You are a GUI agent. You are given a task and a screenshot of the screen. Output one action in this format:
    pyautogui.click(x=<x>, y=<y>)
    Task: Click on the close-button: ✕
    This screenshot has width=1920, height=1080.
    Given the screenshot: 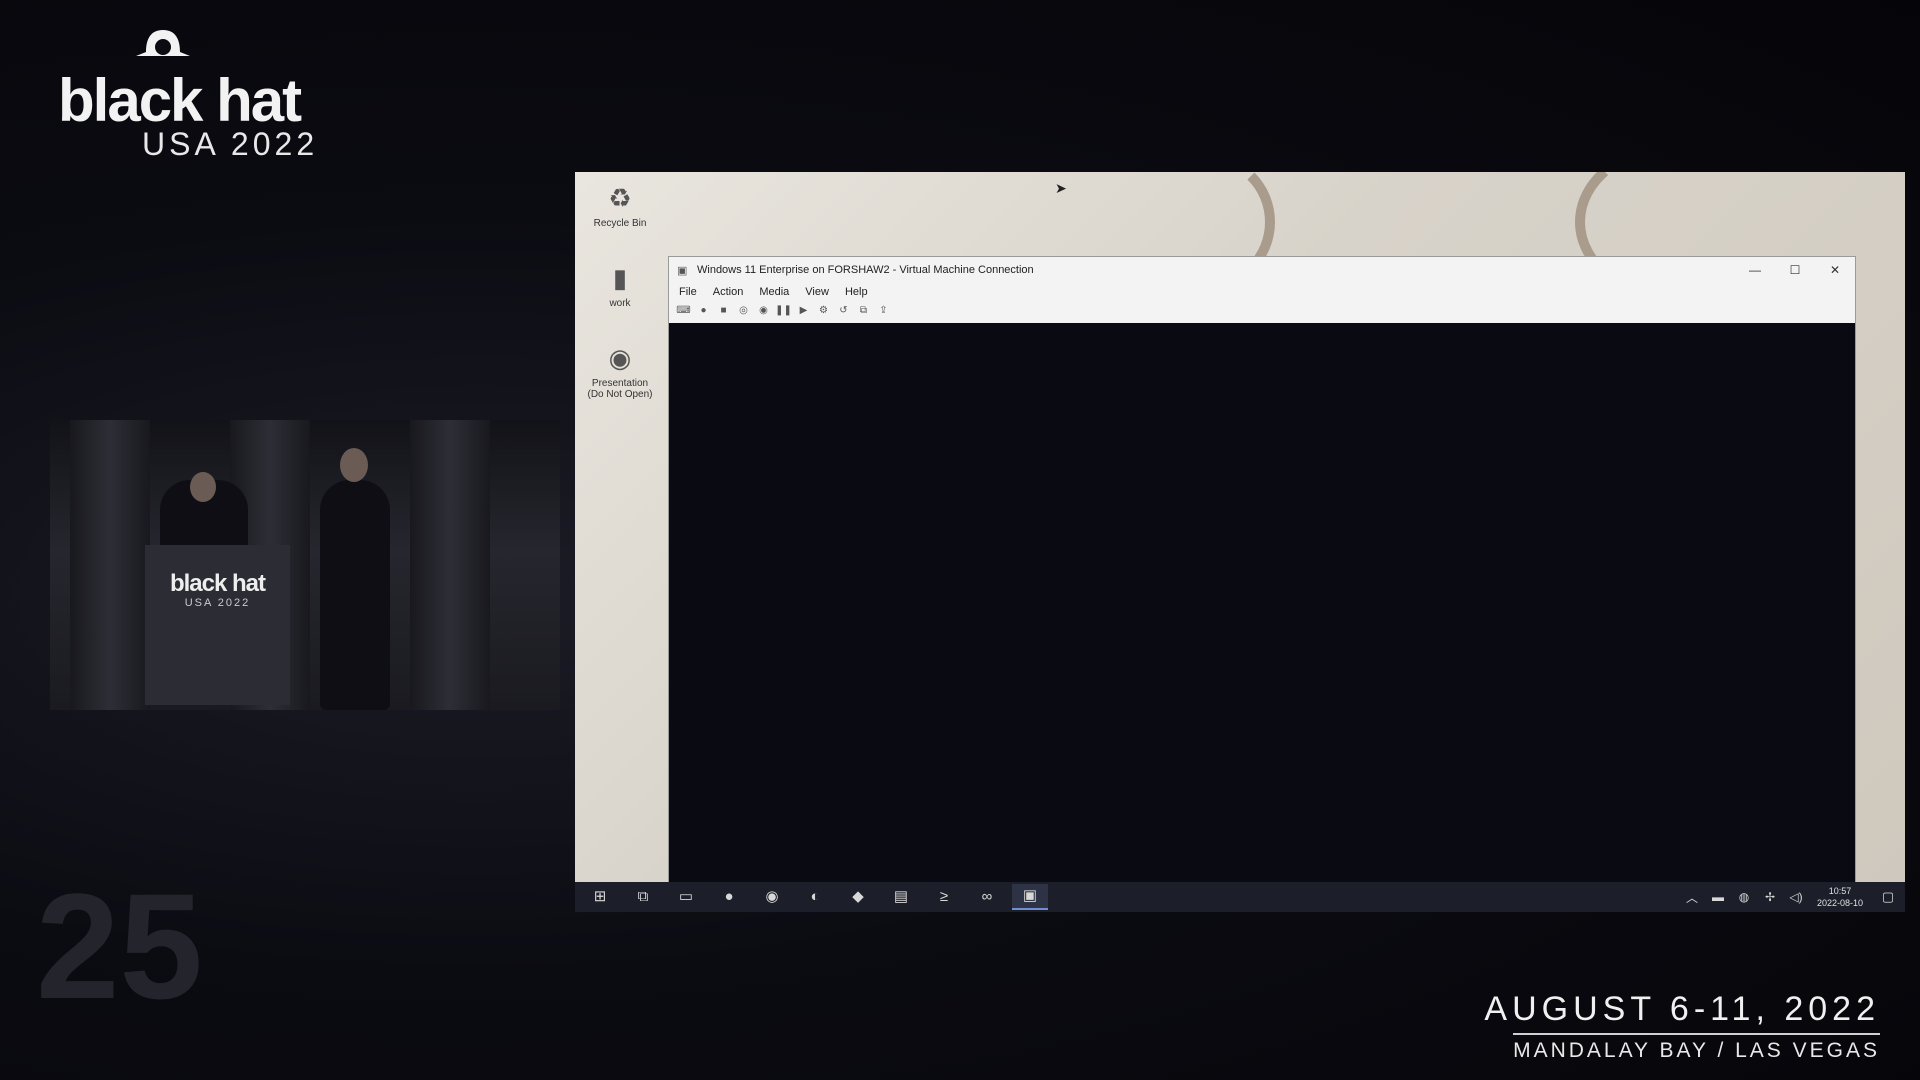 What is the action you would take?
    pyautogui.click(x=1835, y=270)
    